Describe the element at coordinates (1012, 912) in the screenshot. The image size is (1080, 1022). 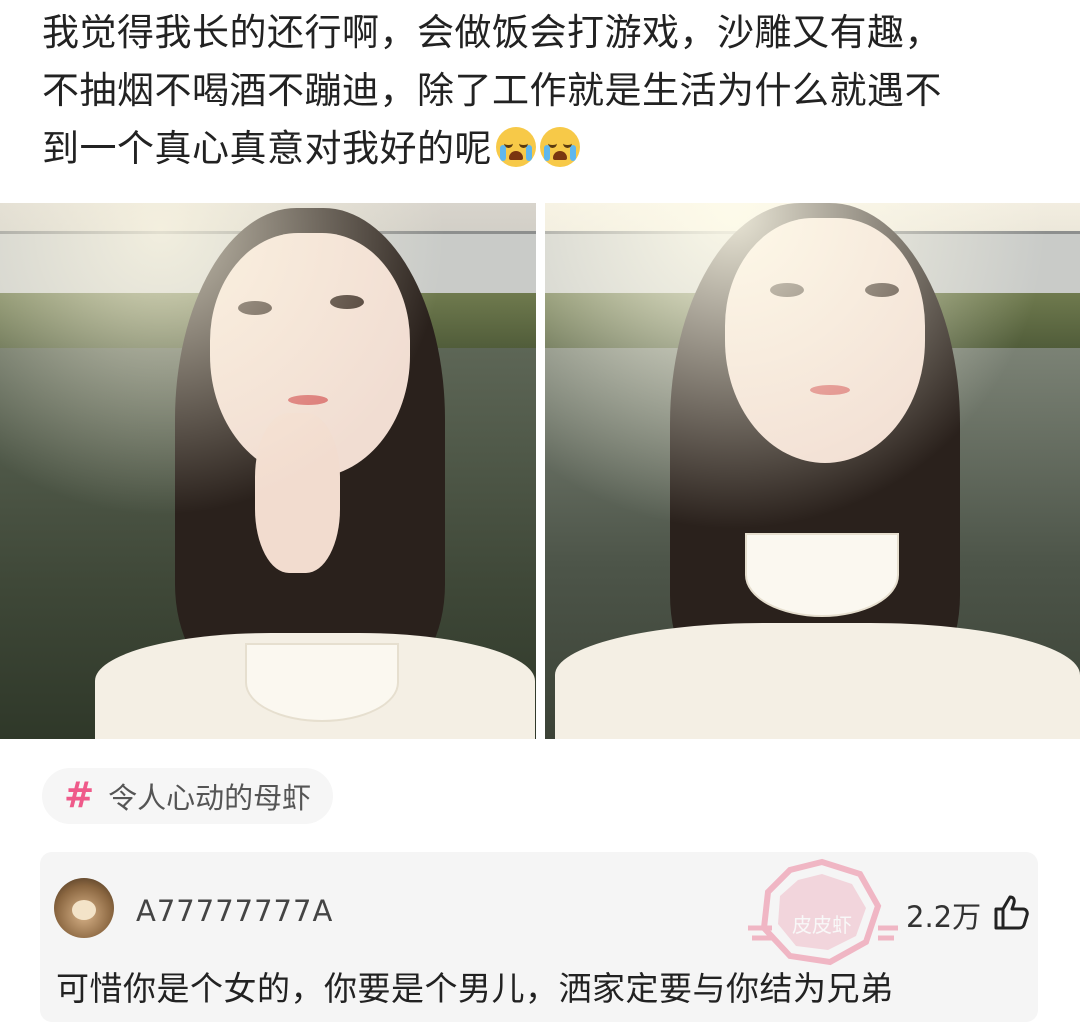
I see `thumbs-up-icon` at that location.